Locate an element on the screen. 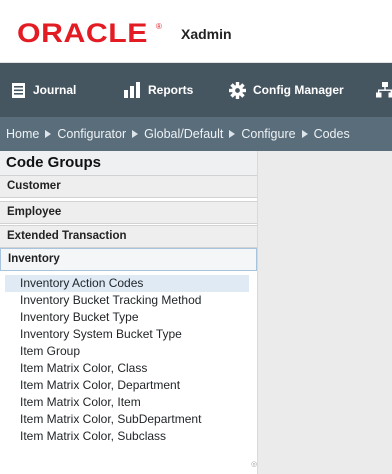 The image size is (392, 474). nav-sitemap is located at coordinates (384, 90).